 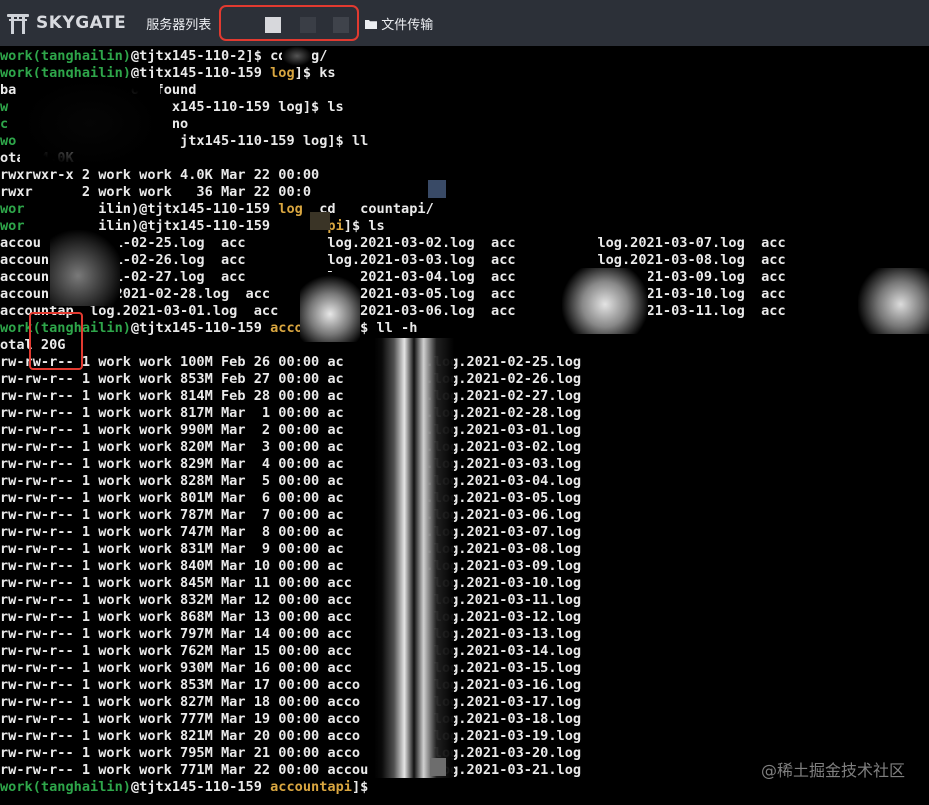 I want to click on watermark-text: @稀土掘金技术社区, so click(x=832, y=770).